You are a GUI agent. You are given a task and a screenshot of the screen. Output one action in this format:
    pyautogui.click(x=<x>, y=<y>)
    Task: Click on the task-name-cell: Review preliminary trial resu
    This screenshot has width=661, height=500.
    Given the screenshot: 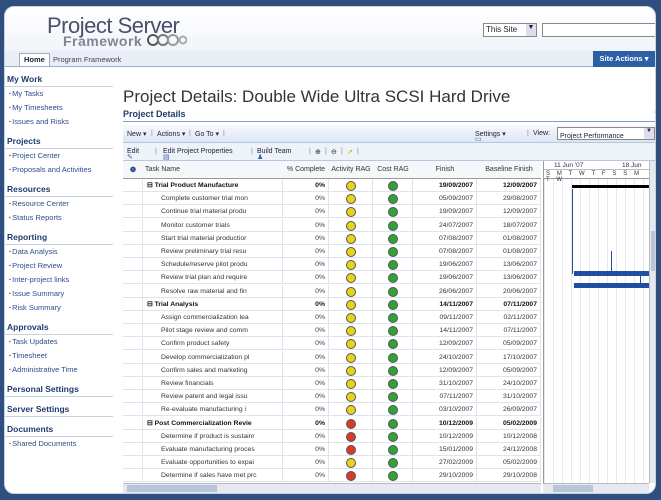 What is the action you would take?
    pyautogui.click(x=213, y=251)
    